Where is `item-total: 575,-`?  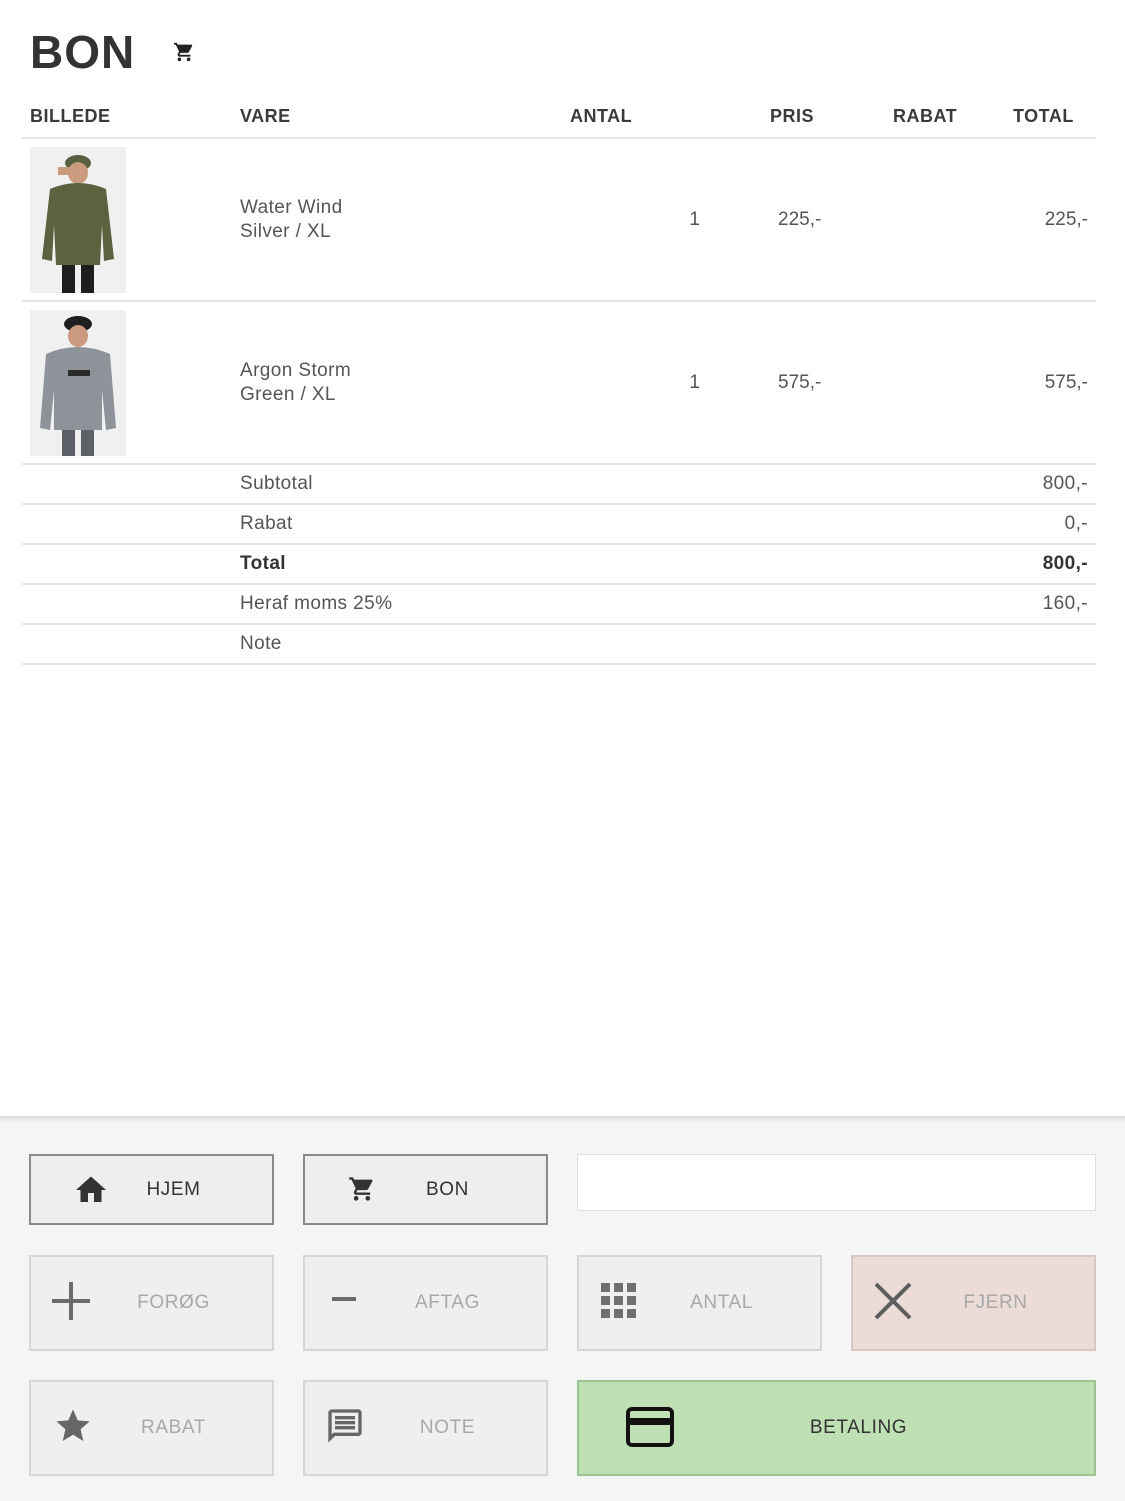 item-total: 575,- is located at coordinates (1054, 383).